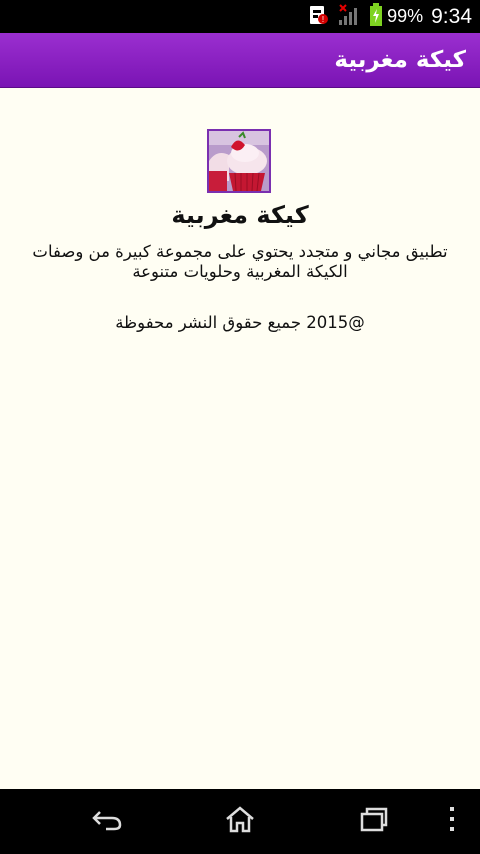  I want to click on recent-apps-icon, so click(374, 821).